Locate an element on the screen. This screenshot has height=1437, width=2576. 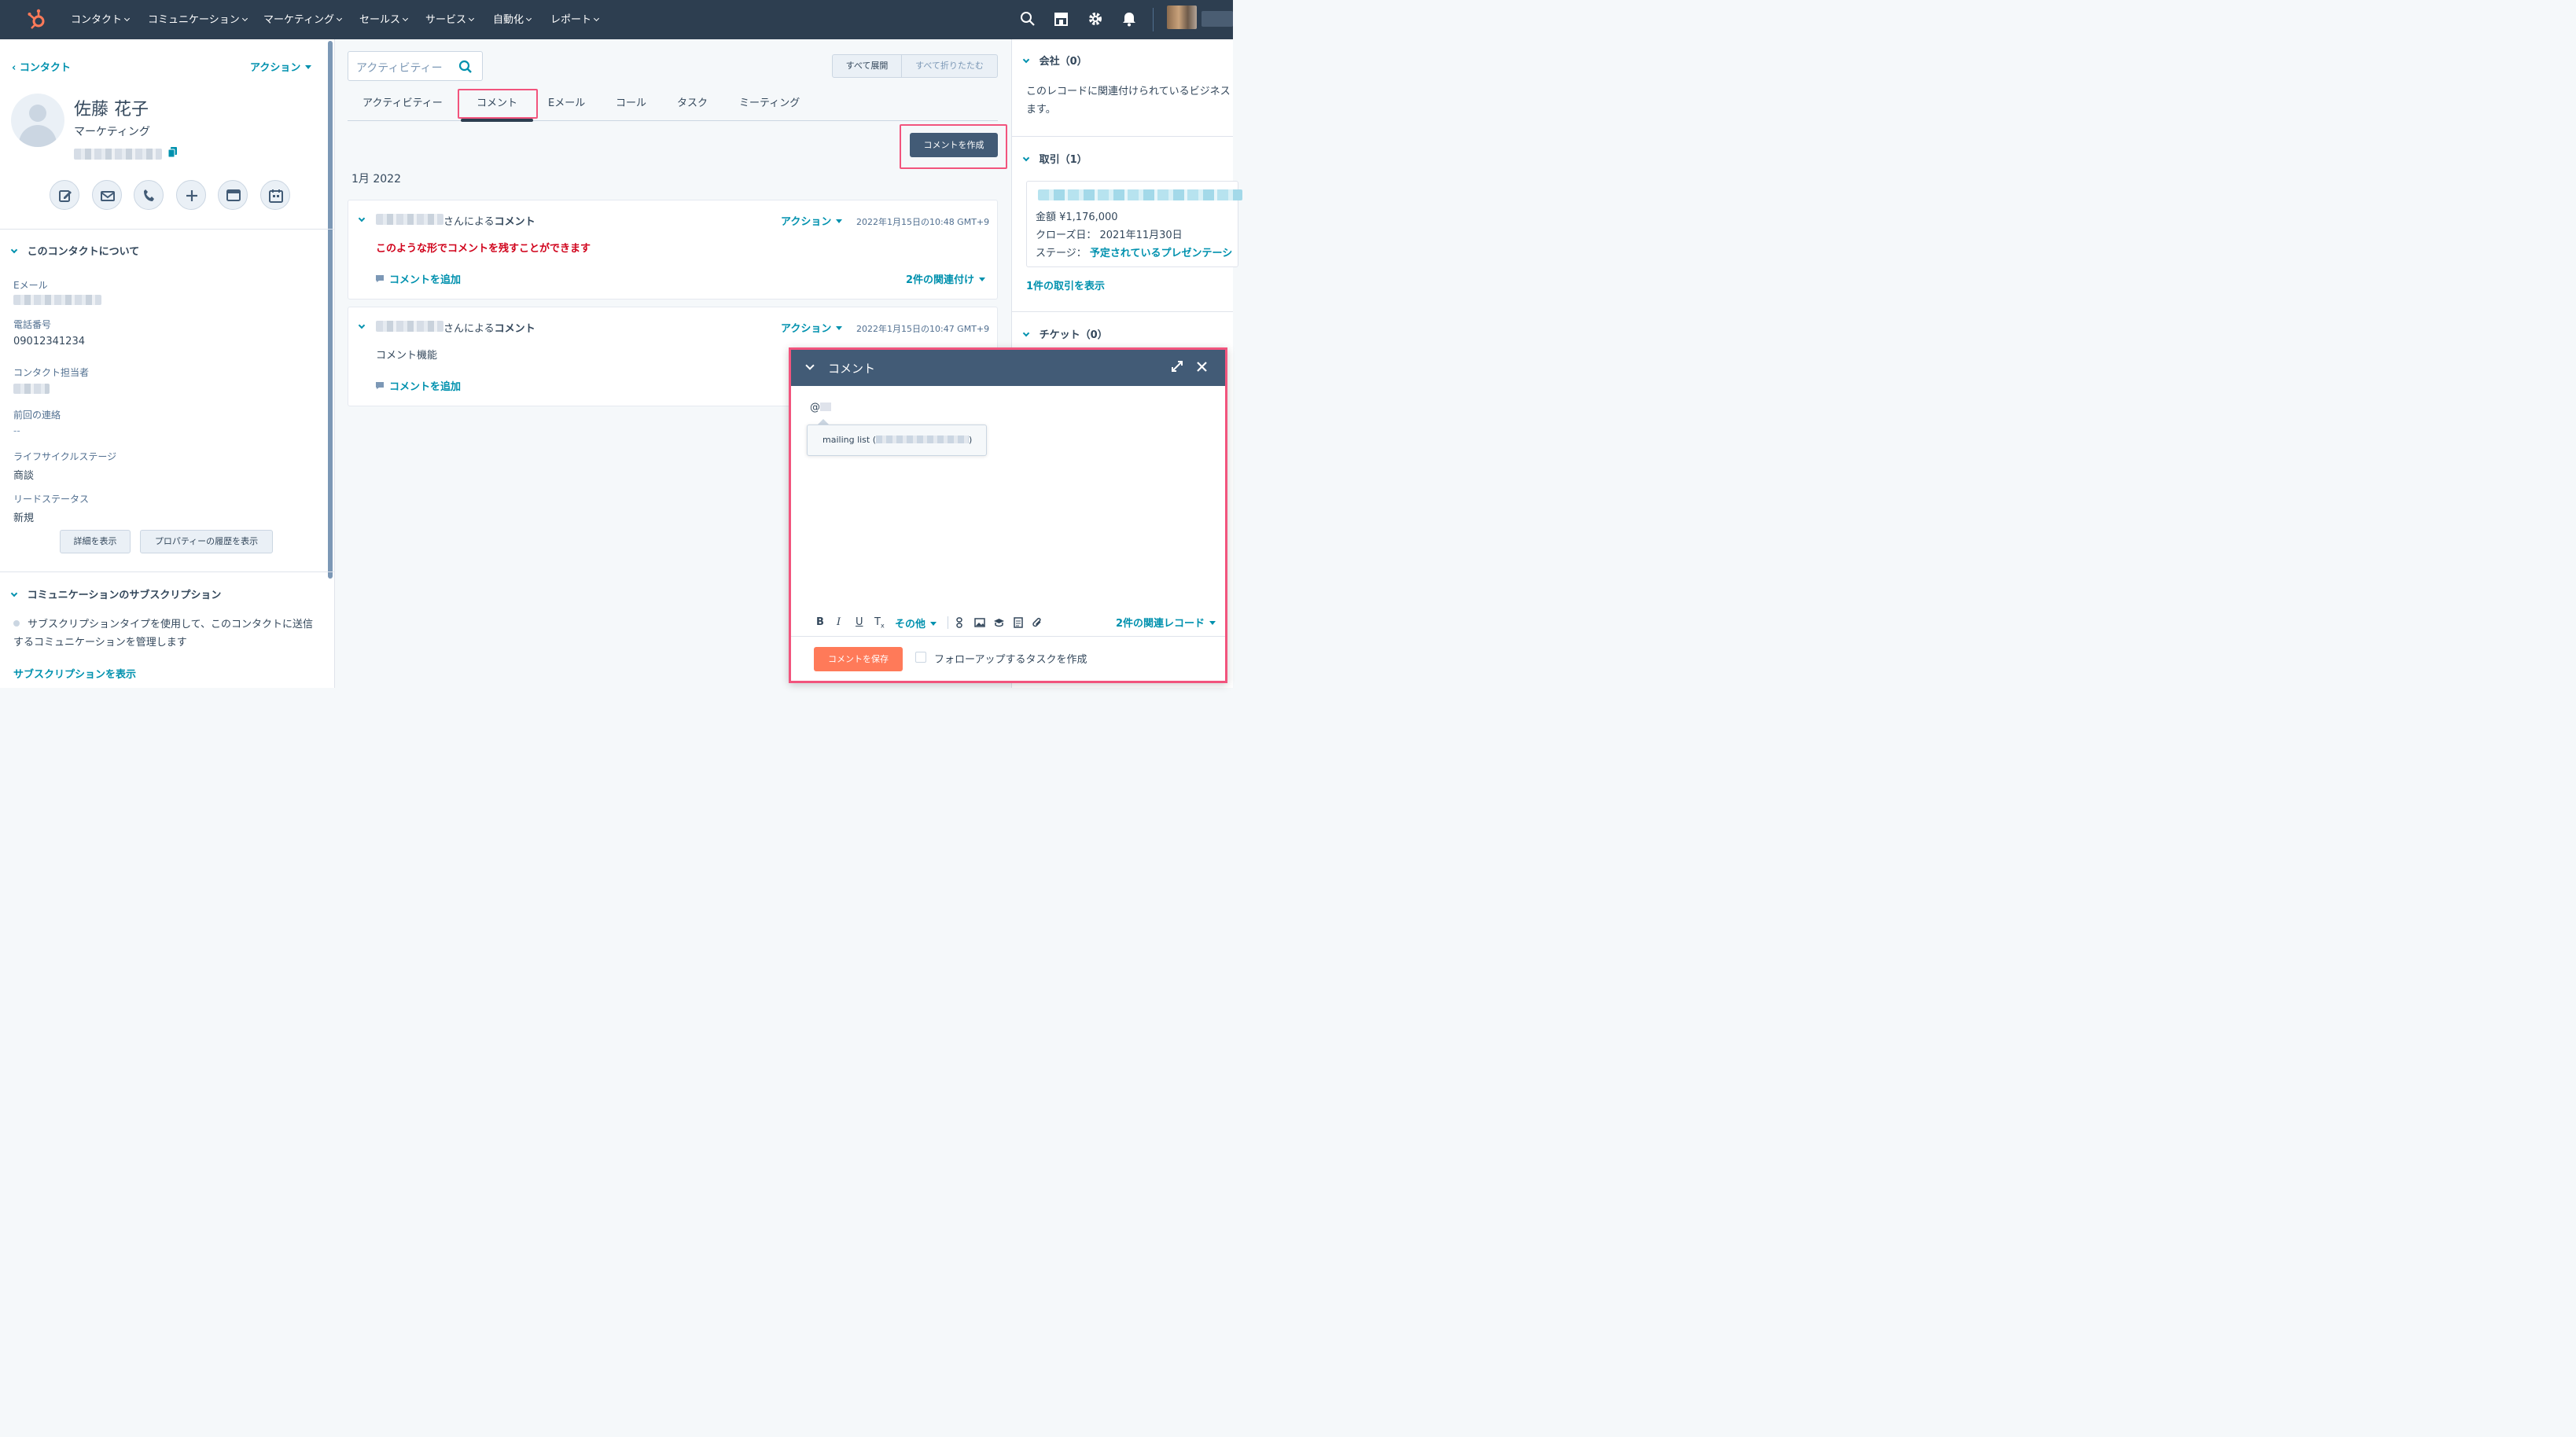
nav-reports: レポート is located at coordinates (575, 18).